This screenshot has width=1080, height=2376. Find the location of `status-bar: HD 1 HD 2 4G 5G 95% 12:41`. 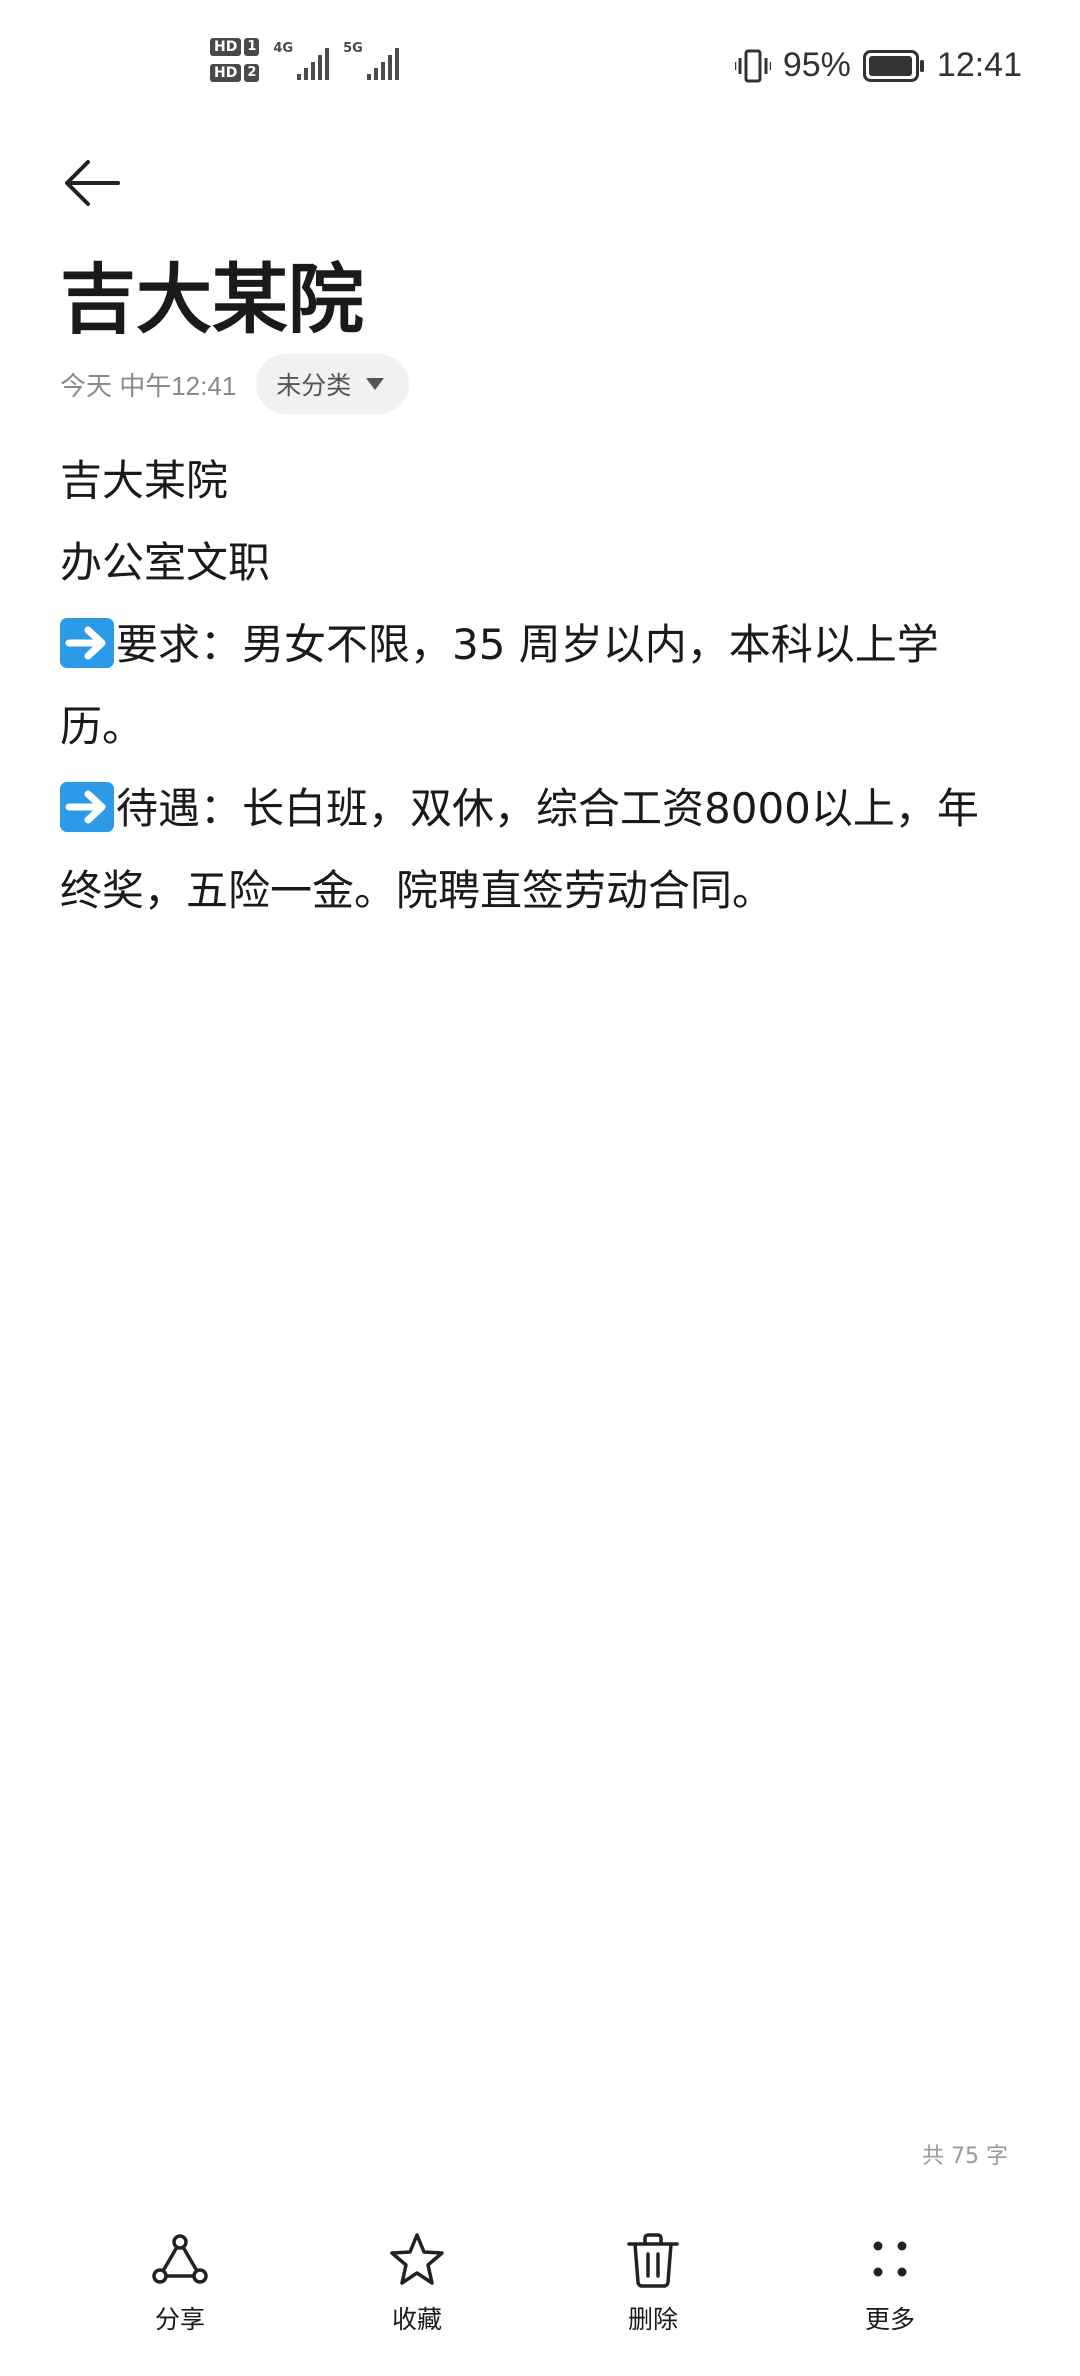

status-bar: HD 1 HD 2 4G 5G 95% 12:41 is located at coordinates (540, 70).